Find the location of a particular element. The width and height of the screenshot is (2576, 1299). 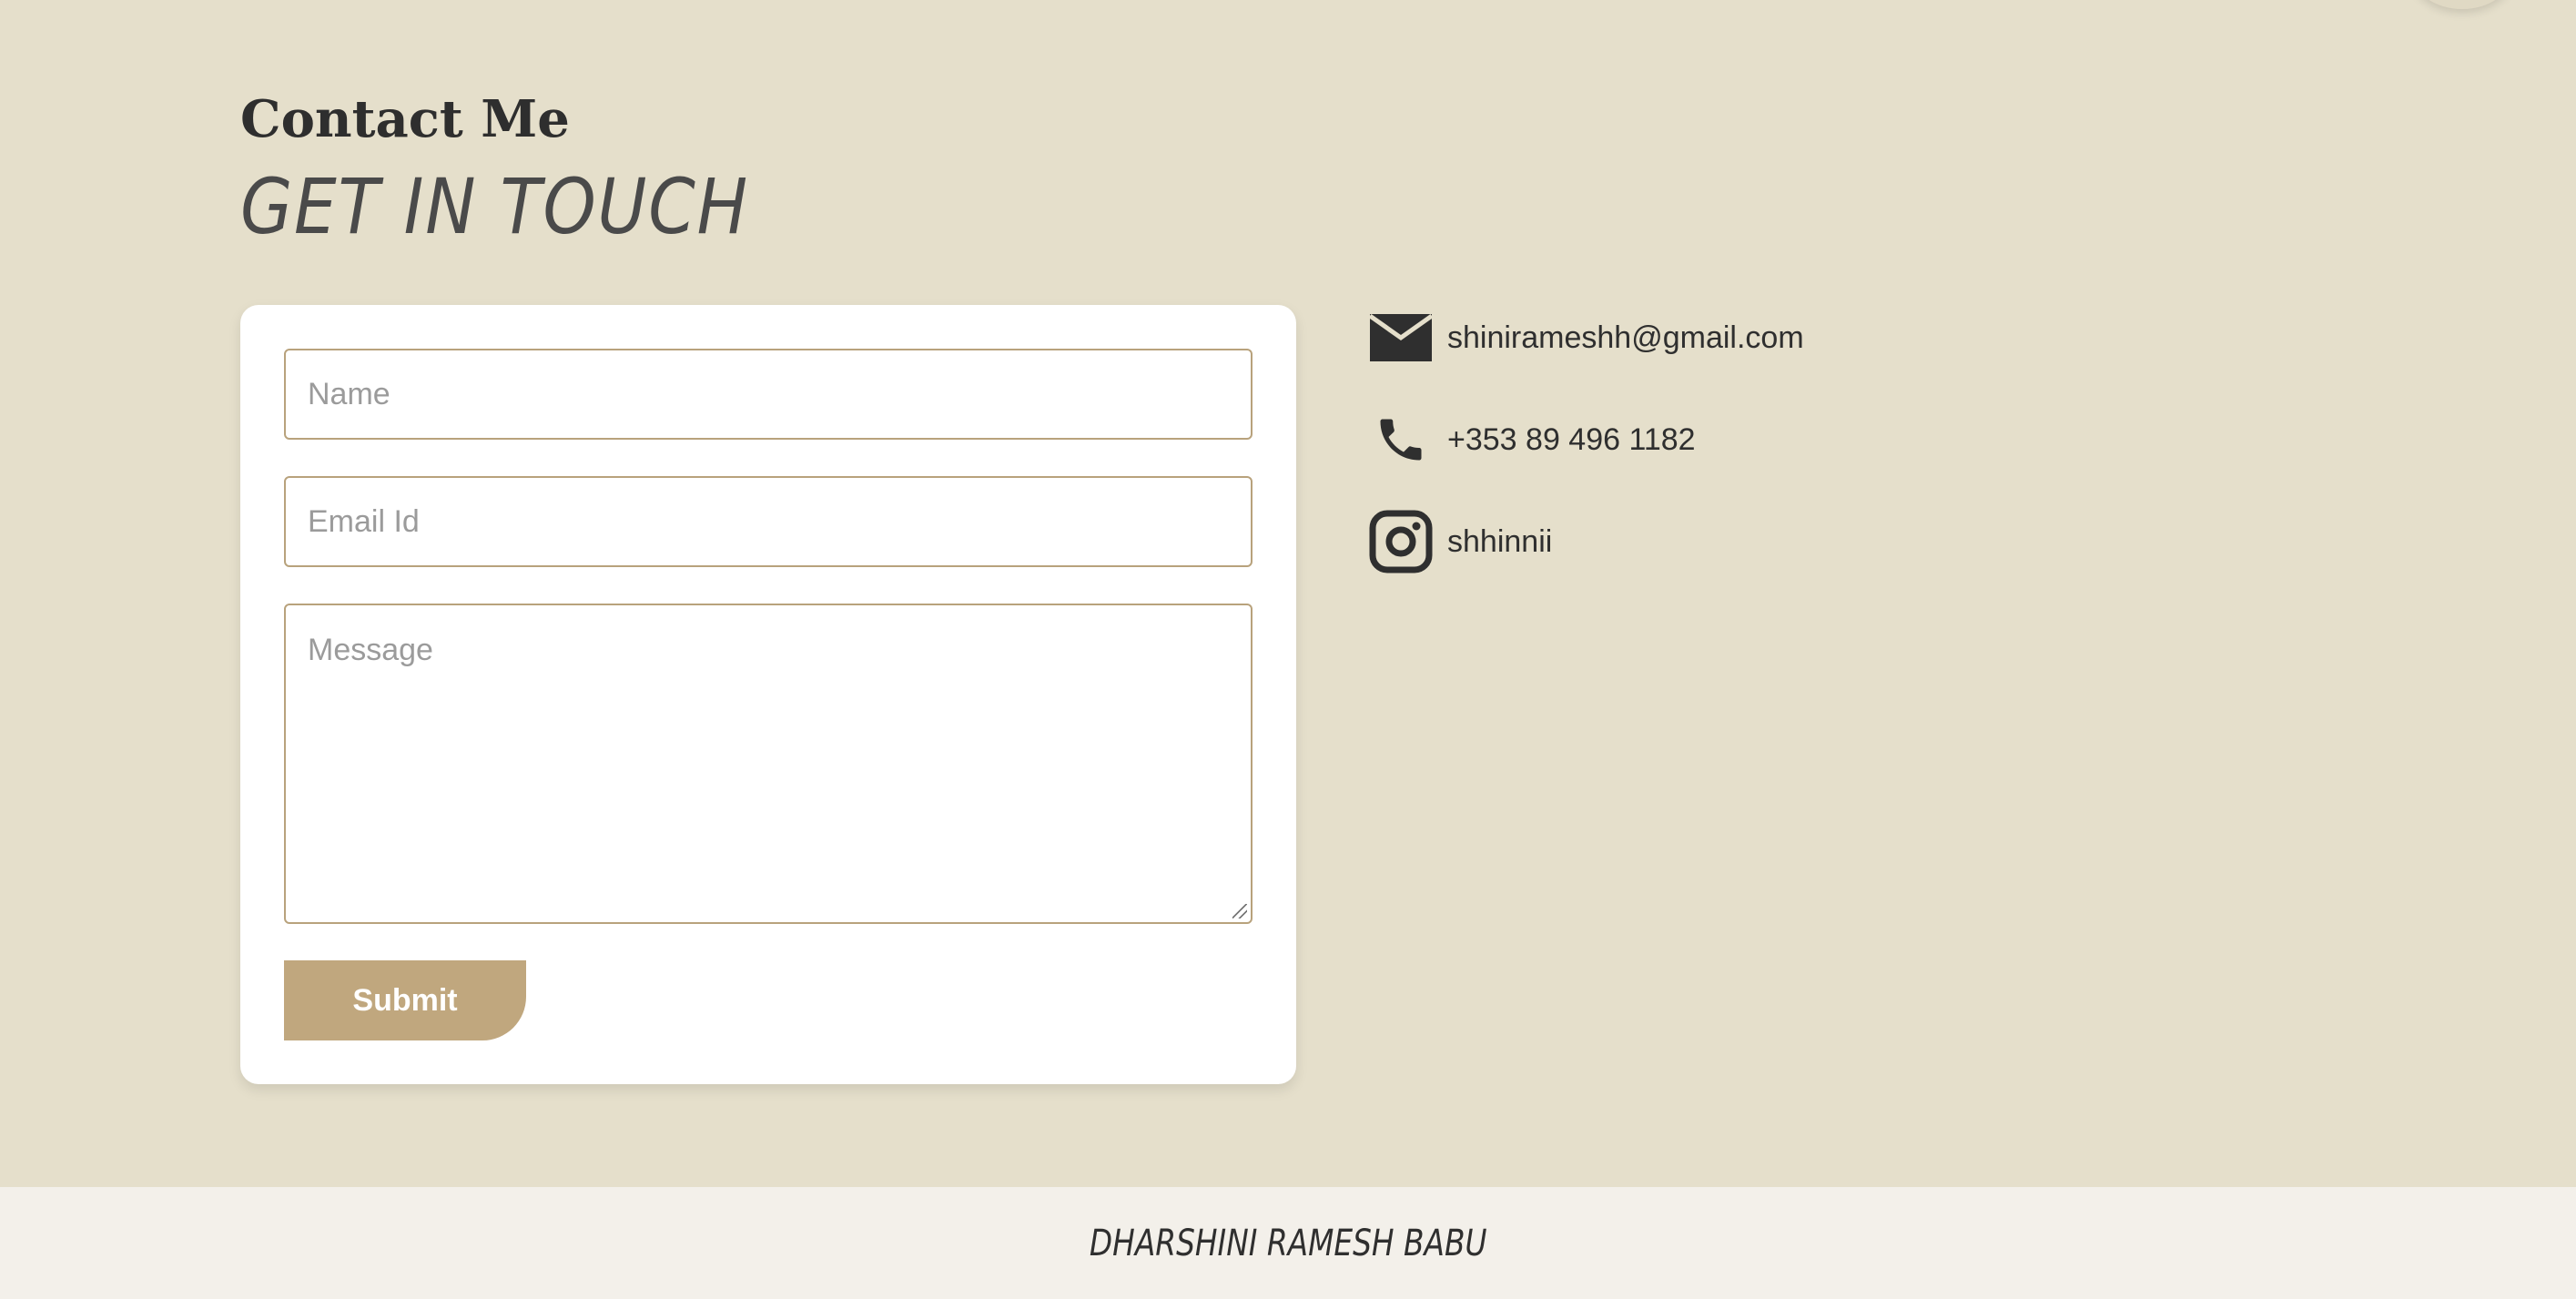

message-textarea: Message is located at coordinates (768, 764).